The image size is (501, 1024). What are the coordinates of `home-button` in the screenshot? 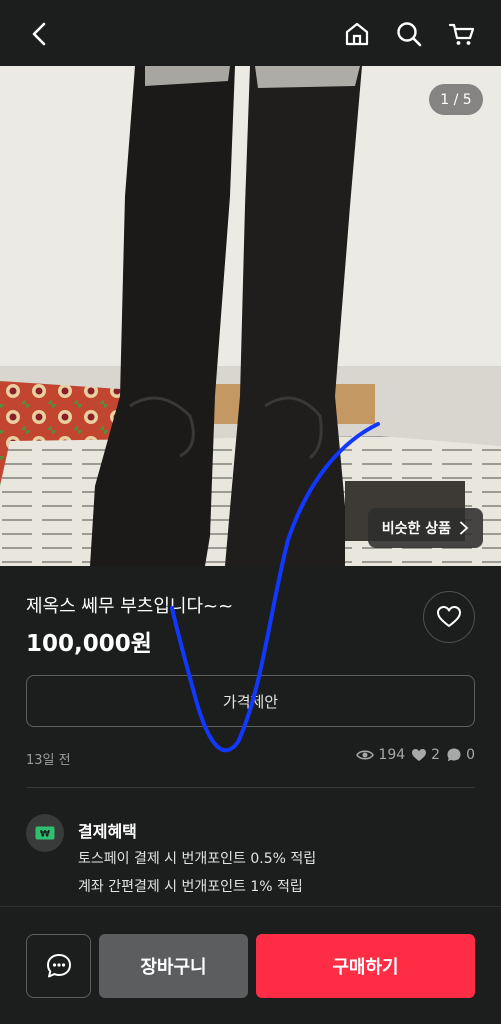 It's located at (357, 34).